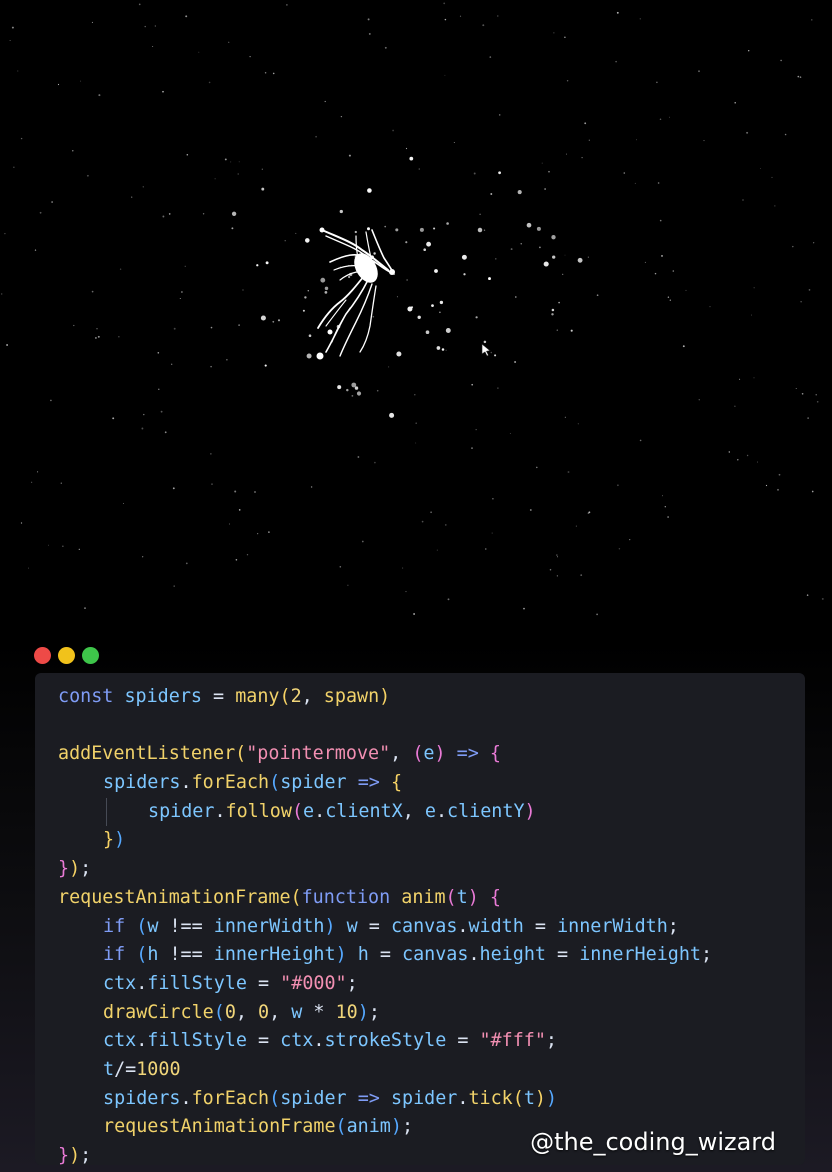 The width and height of the screenshot is (832, 1172). Describe the element at coordinates (351, 696) in the screenshot. I see `code-token: spawn` at that location.